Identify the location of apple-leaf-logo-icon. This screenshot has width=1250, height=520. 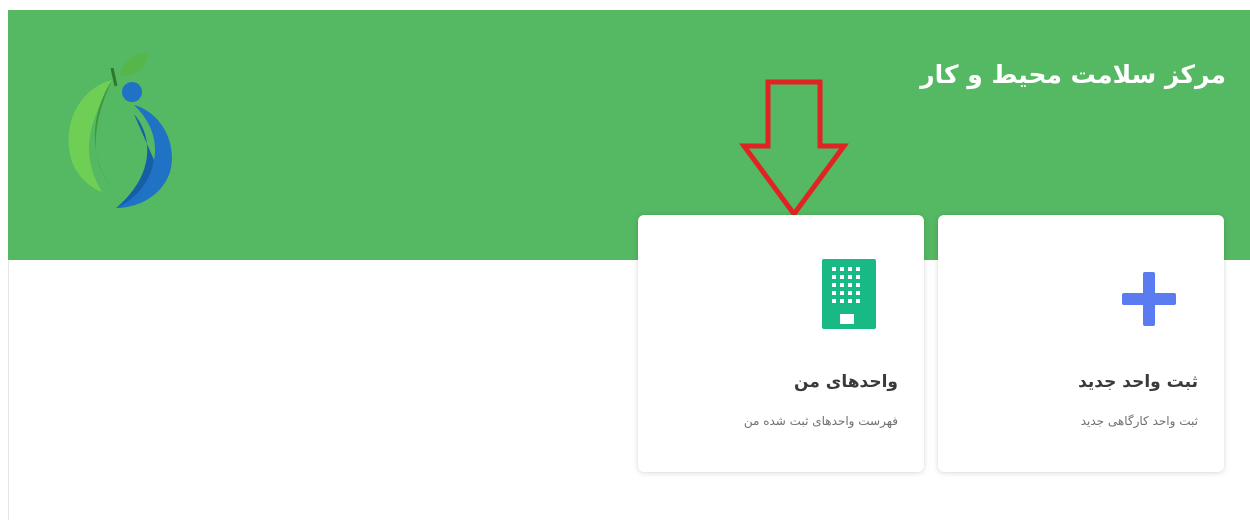
(120, 130).